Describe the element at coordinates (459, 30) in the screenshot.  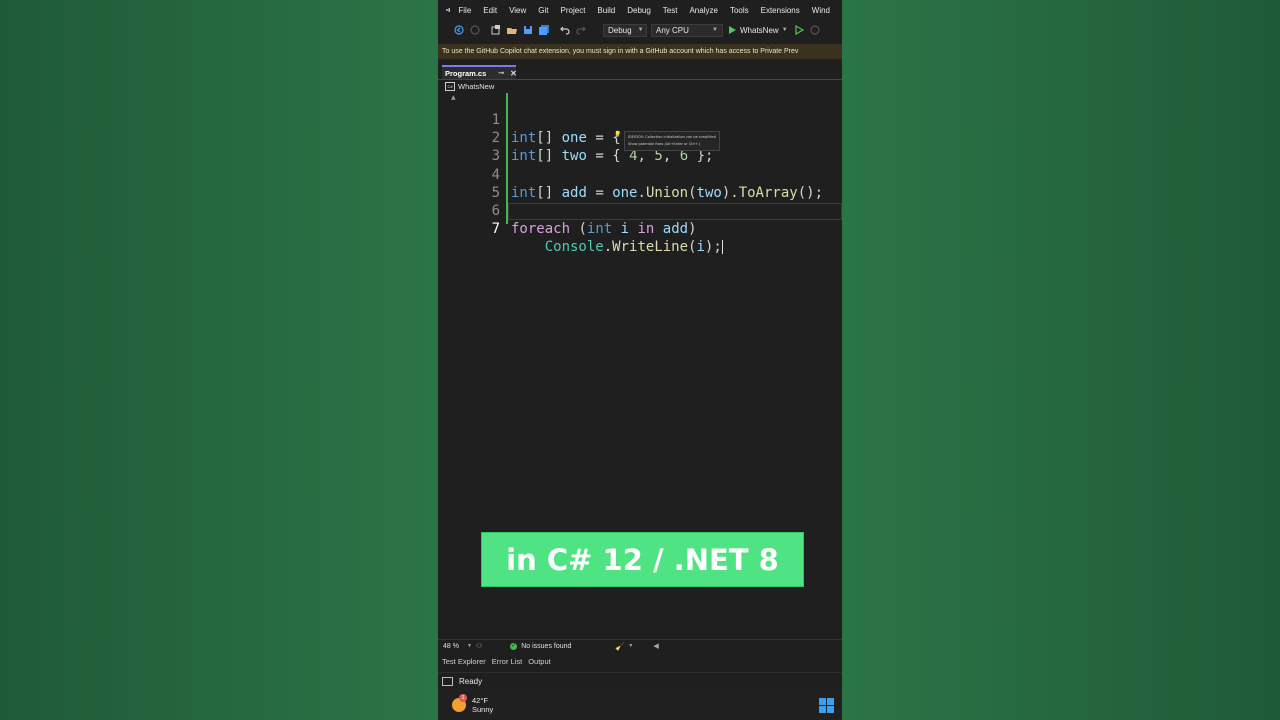
I see `navigate-back-icon` at that location.